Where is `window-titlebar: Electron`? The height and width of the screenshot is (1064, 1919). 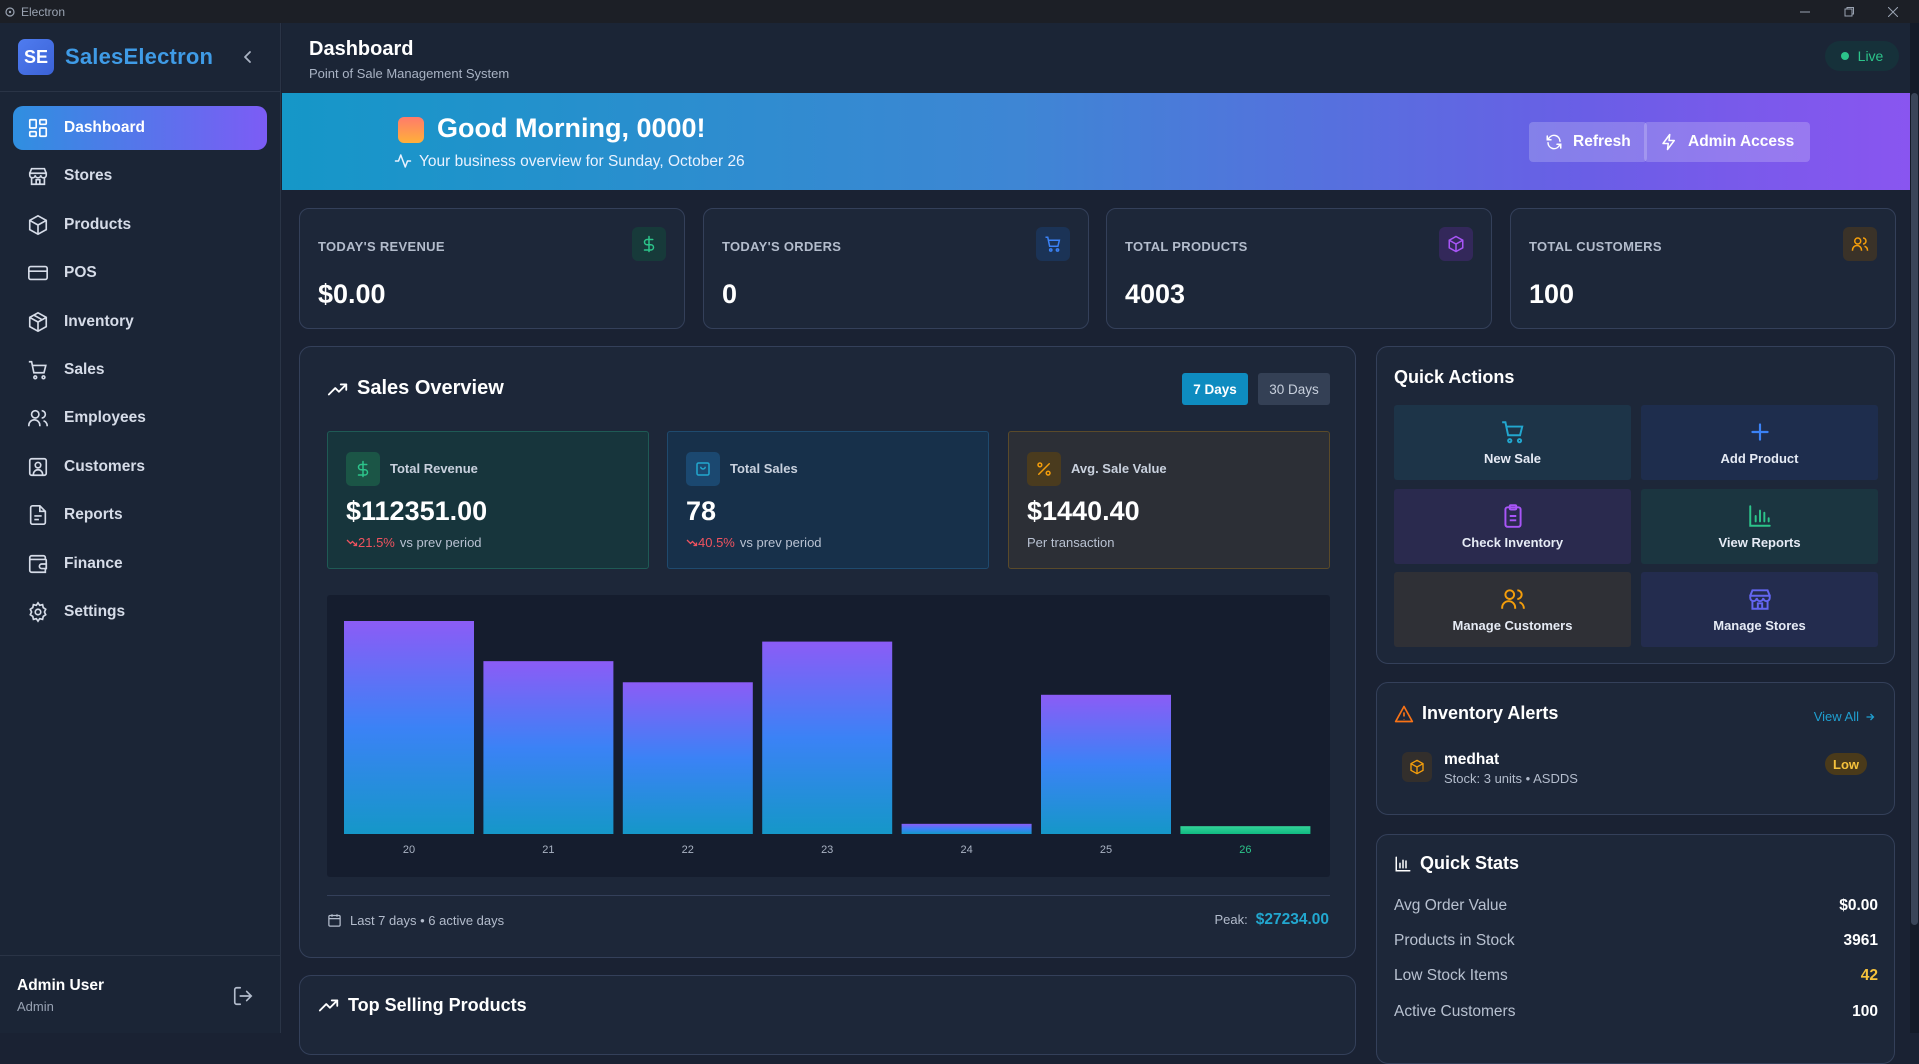 window-titlebar: Electron is located at coordinates (959, 11).